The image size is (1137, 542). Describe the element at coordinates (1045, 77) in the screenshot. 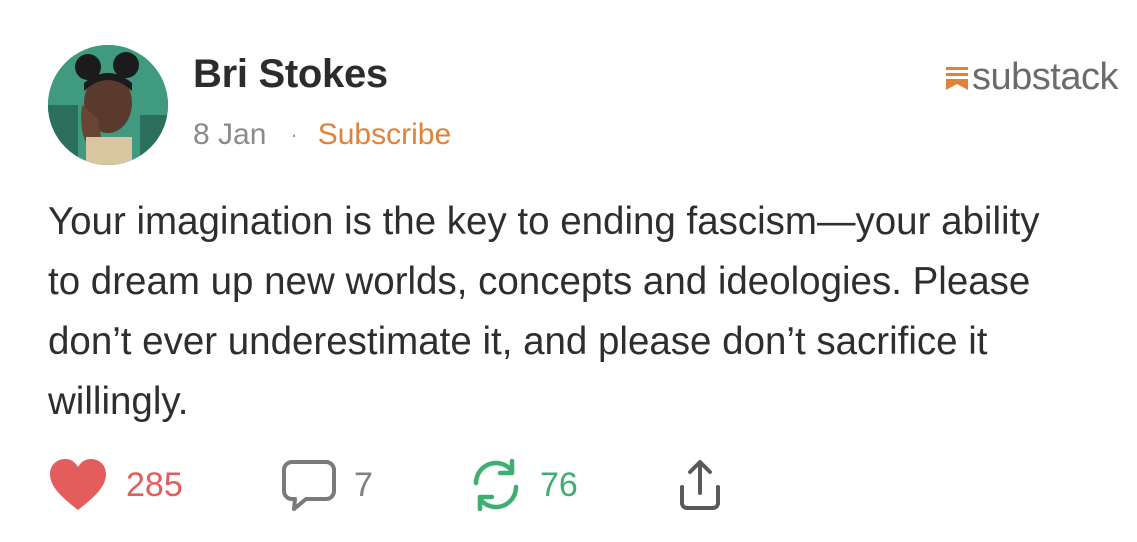

I see `brand-name: substack` at that location.